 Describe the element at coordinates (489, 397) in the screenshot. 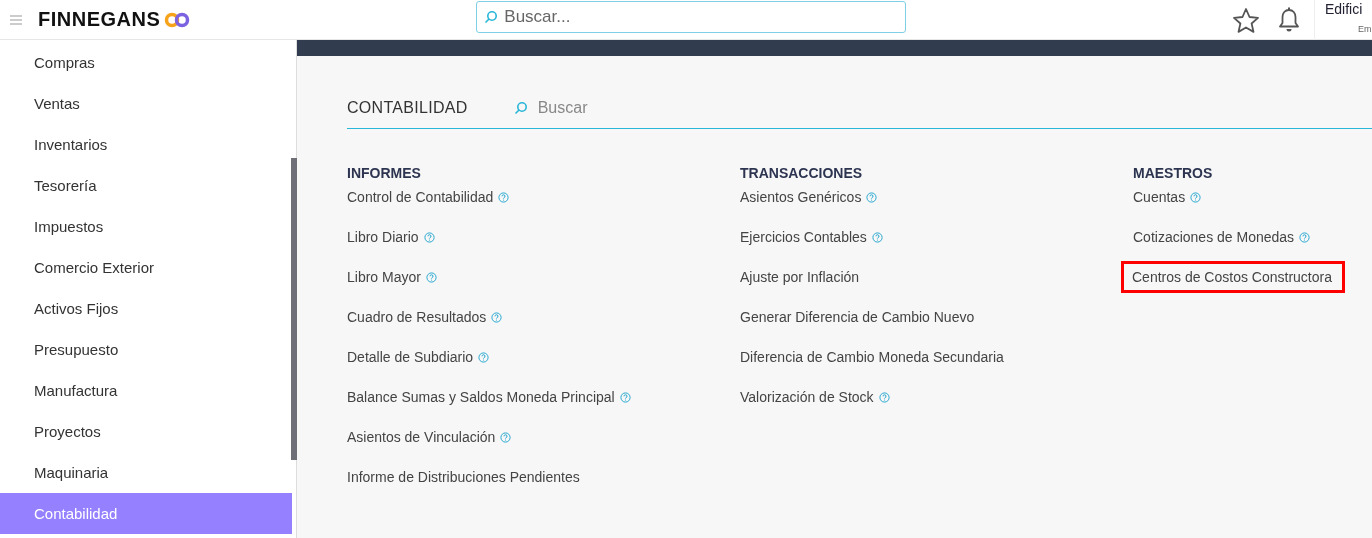

I see `menu-link: Balance Sumas y Saldos Moneda Principal` at that location.